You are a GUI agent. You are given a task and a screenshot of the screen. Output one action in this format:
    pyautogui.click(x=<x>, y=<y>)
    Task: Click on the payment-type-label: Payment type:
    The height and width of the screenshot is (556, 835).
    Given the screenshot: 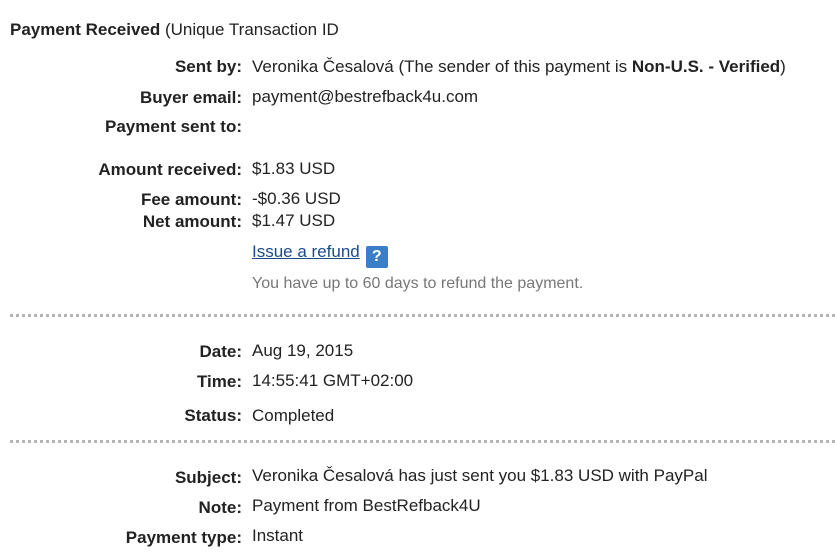 What is the action you would take?
    pyautogui.click(x=183, y=537)
    